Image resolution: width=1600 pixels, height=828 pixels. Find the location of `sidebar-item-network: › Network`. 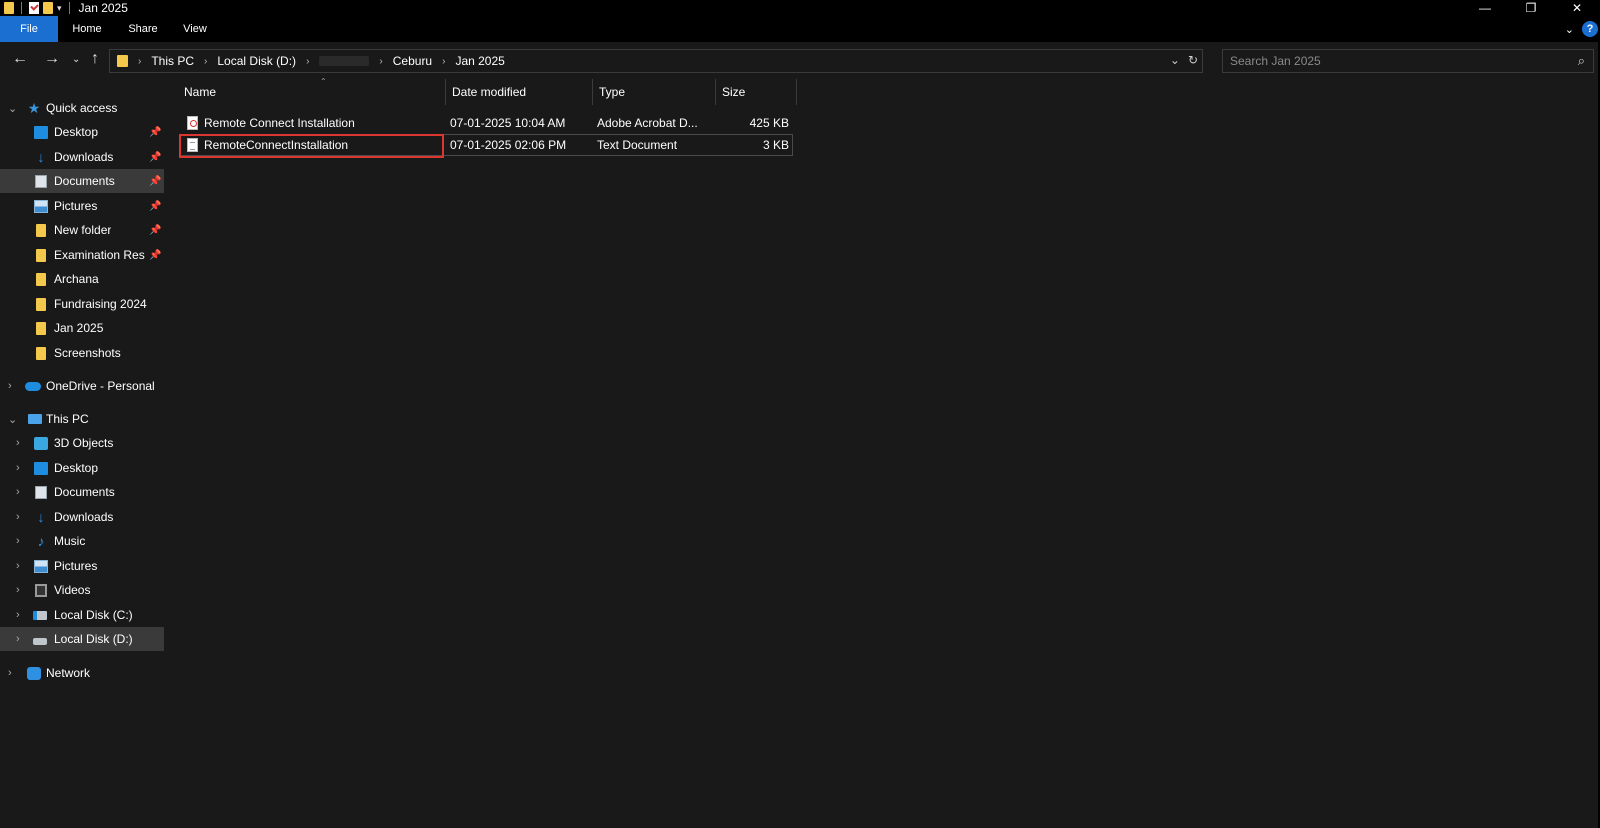

sidebar-item-network: › Network is located at coordinates (82, 673).